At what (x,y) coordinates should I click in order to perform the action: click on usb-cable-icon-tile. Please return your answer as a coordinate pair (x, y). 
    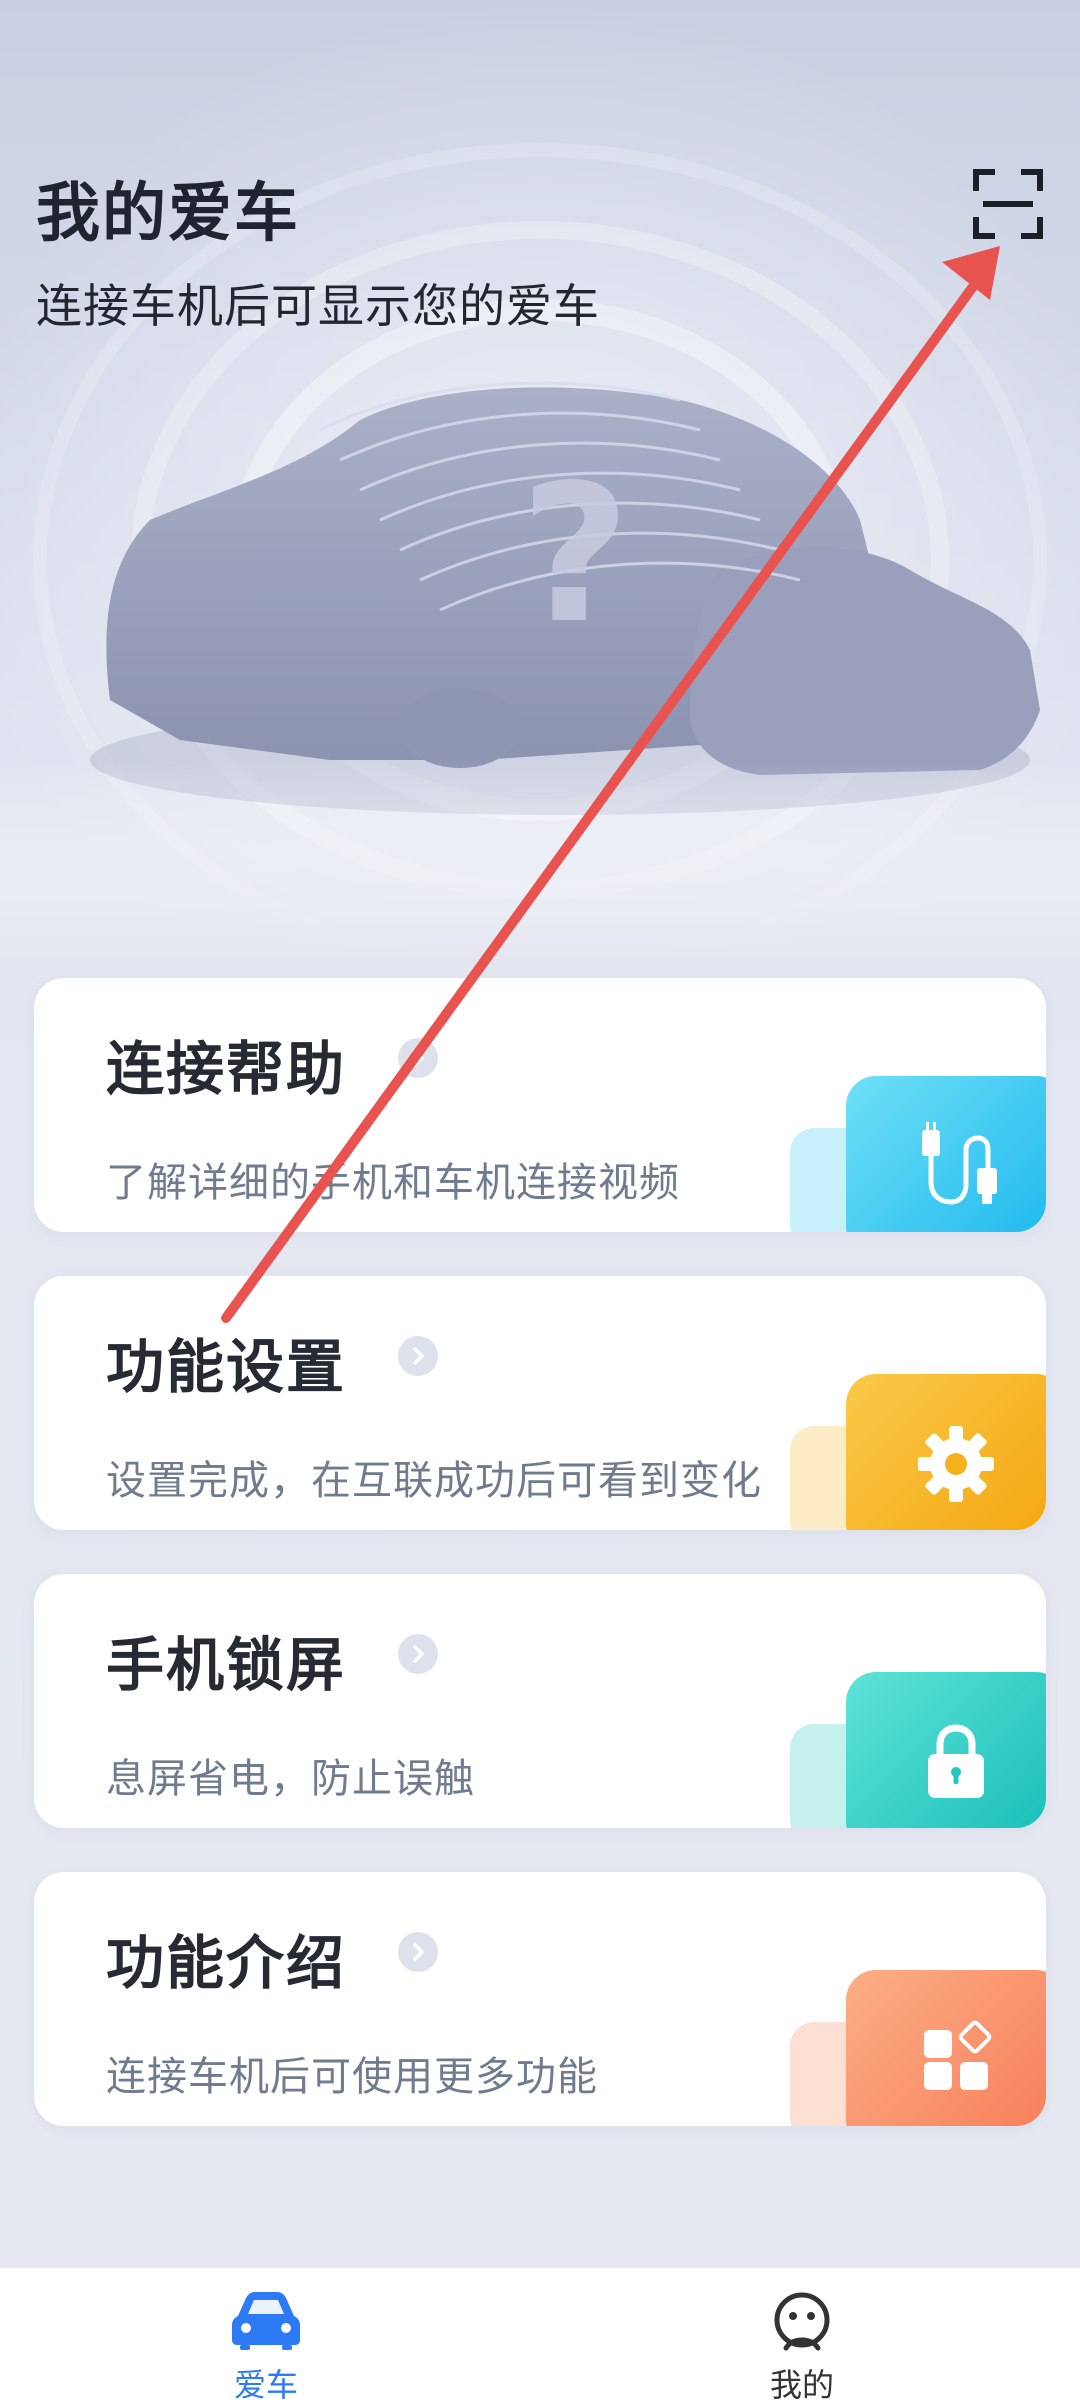
    Looking at the image, I should click on (946, 1154).